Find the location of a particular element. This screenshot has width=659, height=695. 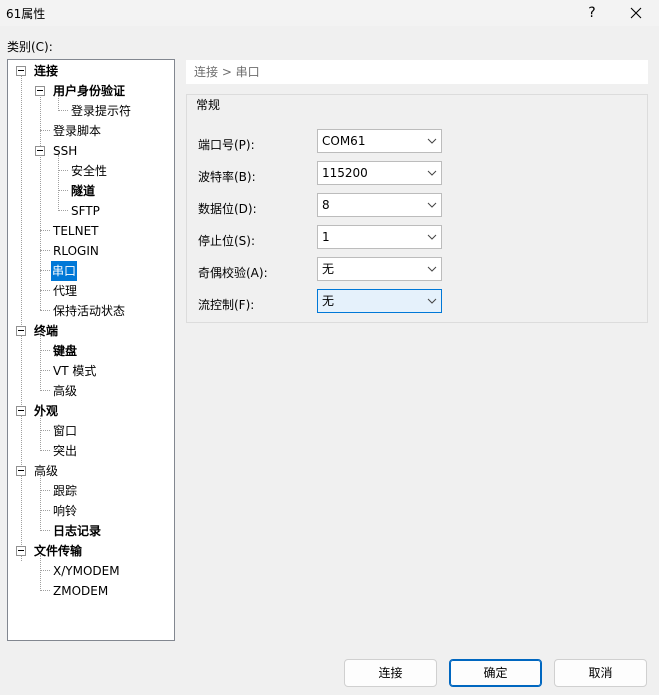

data-bits-label: 数据位(D): is located at coordinates (227, 209).